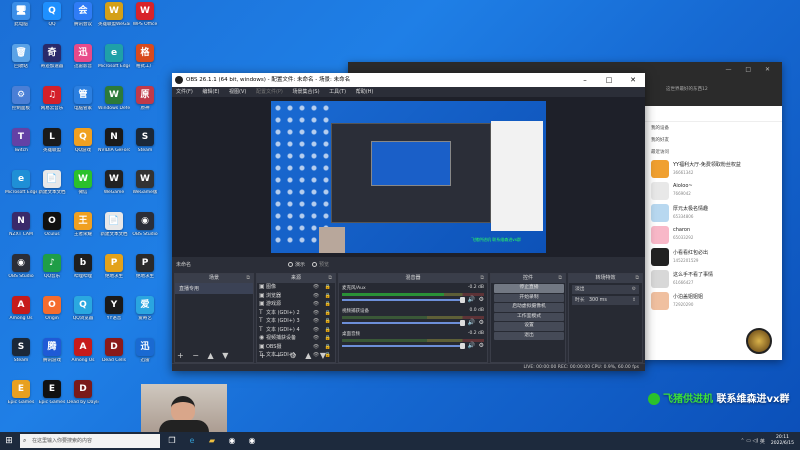  I want to click on source-item: T 文本 (GDI+) 3 👁 🔒, so click(296, 321).